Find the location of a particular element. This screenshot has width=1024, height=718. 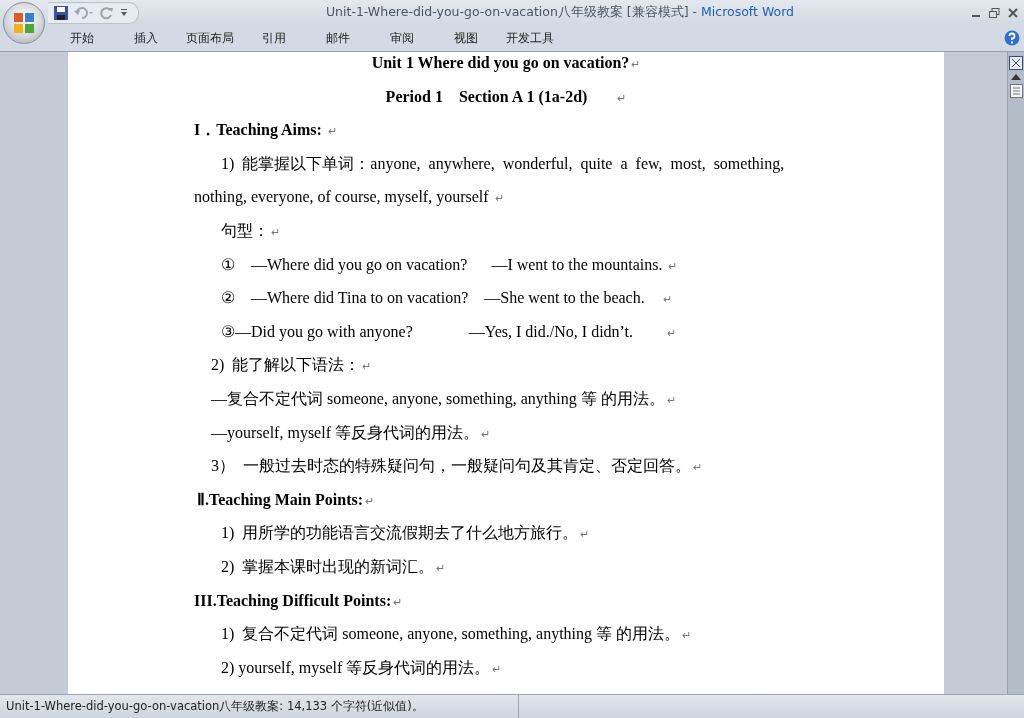

document-paragraph: 2) yourself, myself 等反身代词的用法。↵ is located at coordinates (361, 668).